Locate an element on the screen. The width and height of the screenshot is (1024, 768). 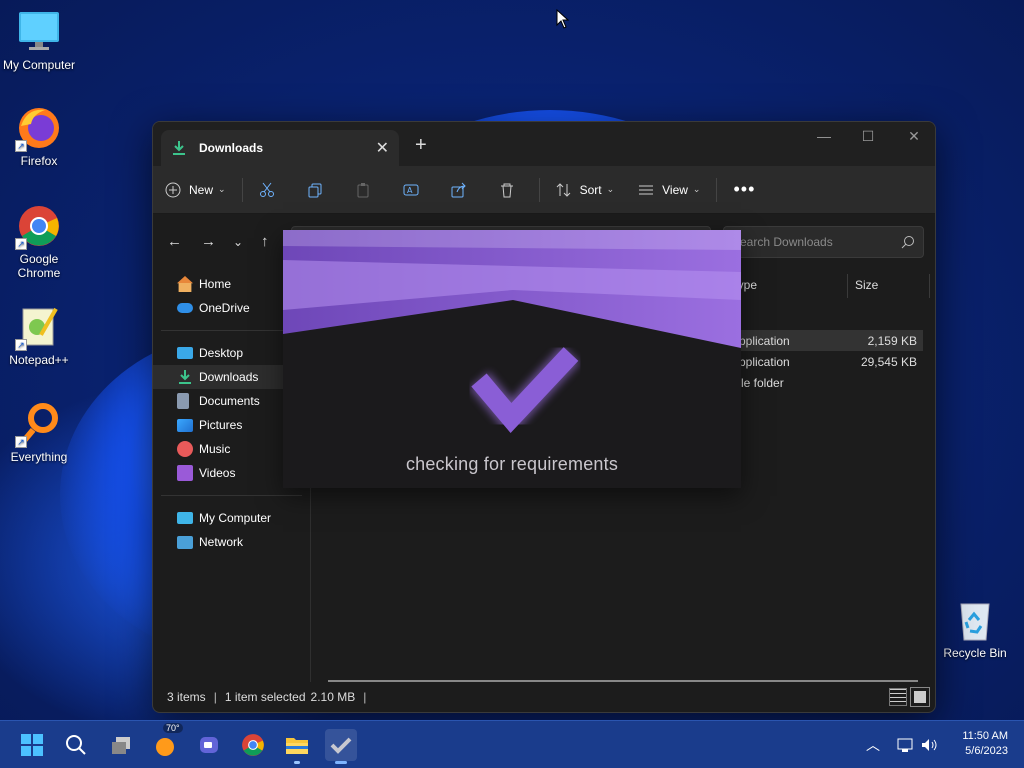
folder-icon is located at coordinates (297, 746).